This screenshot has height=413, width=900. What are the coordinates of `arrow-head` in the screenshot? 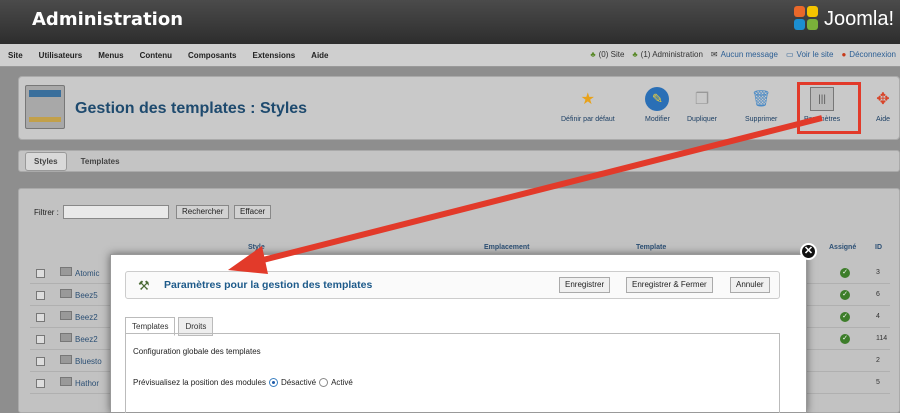 It's located at (248, 260).